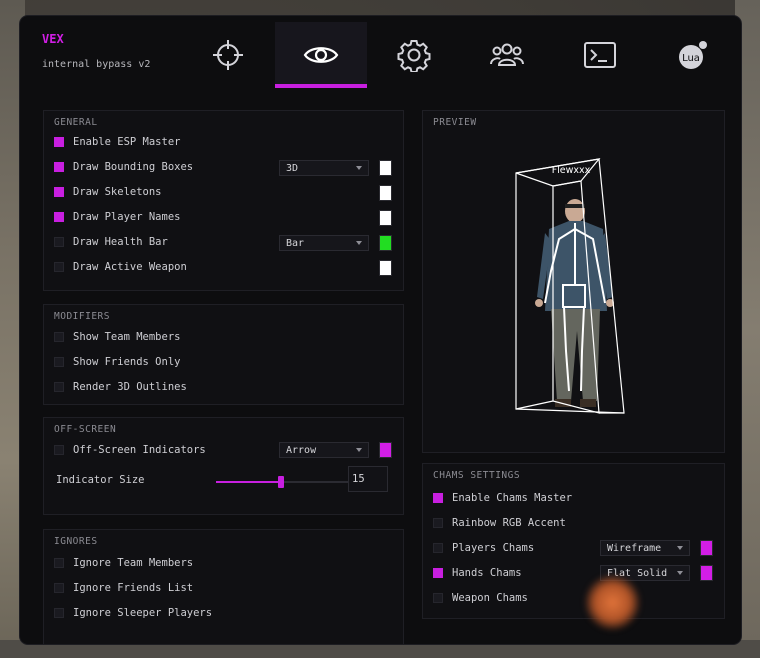  I want to click on draw-skeletons-toggle: Draw Skeletons, so click(108, 192).